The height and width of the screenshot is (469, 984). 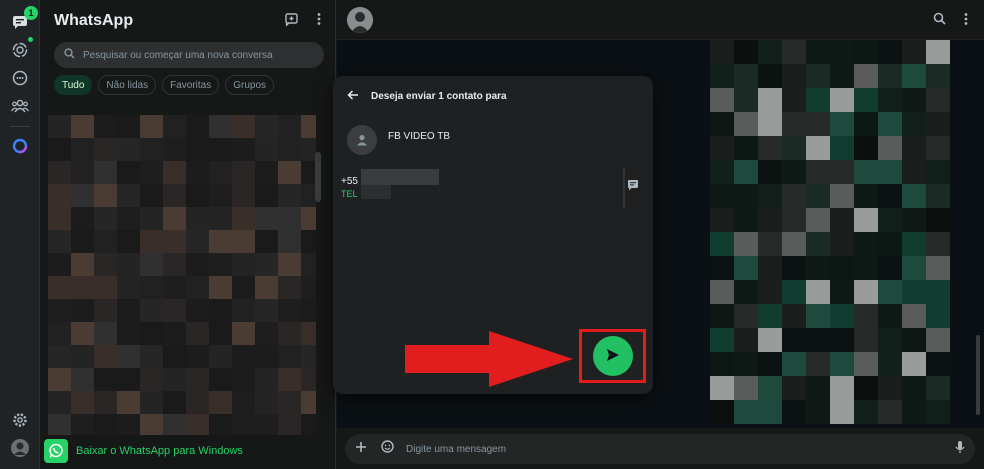 I want to click on profile-avatar, so click(x=20, y=448).